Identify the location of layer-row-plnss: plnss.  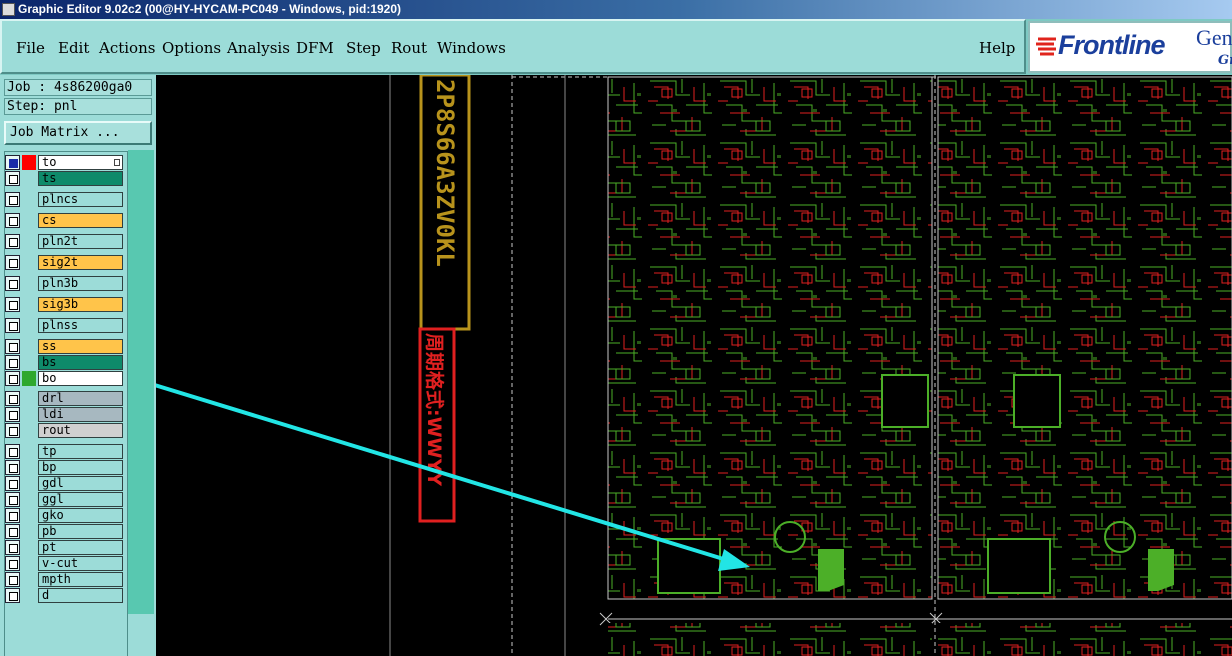
(64, 325).